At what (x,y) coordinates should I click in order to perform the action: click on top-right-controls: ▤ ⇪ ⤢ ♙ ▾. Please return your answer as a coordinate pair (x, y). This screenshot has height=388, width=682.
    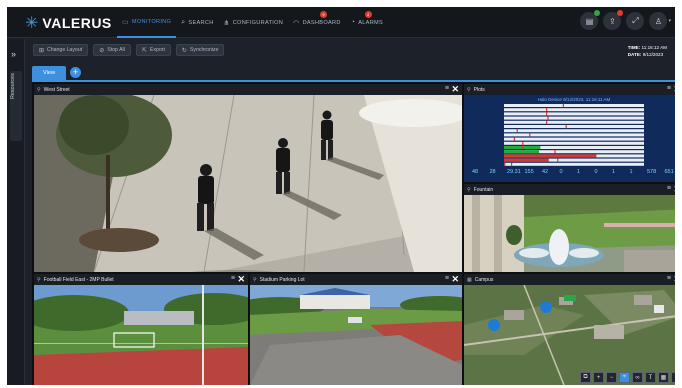
    Looking at the image, I should click on (625, 20).